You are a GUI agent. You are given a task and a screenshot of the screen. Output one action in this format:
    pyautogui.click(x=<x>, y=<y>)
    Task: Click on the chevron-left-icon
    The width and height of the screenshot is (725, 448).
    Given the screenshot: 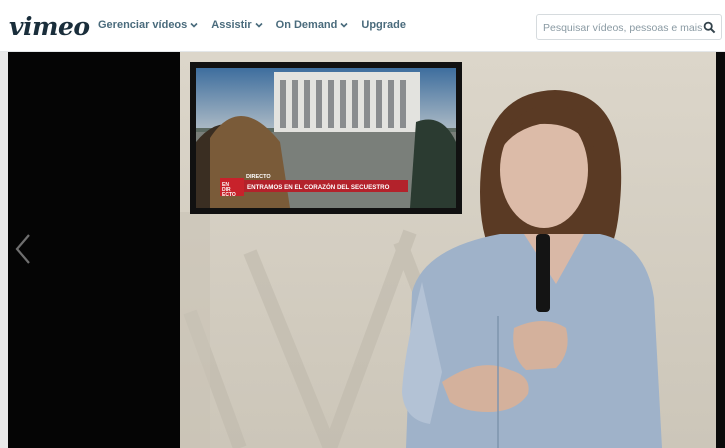 What is the action you would take?
    pyautogui.click(x=23, y=249)
    